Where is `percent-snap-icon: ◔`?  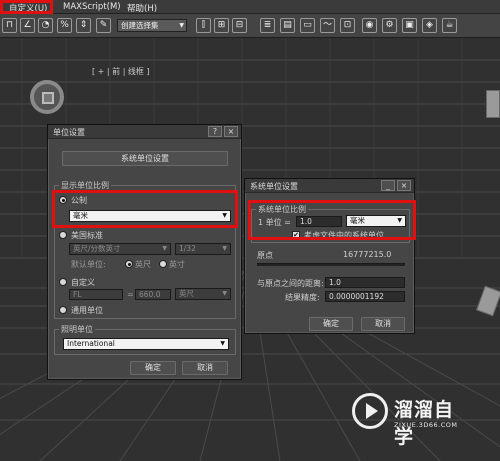 percent-snap-icon: ◔ is located at coordinates (45, 25).